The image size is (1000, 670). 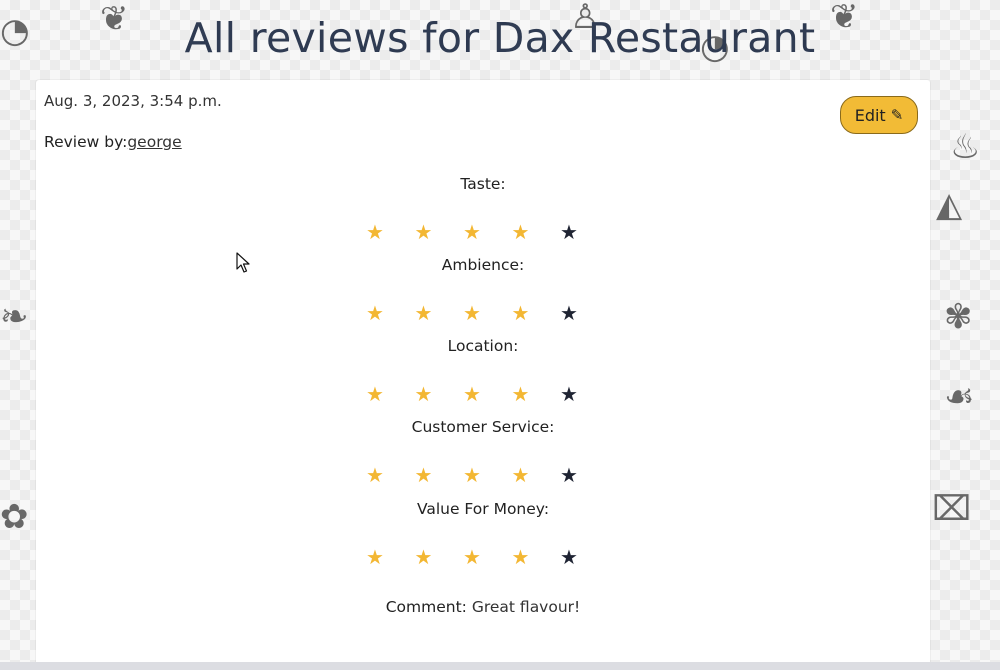 What do you see at coordinates (483, 184) in the screenshot?
I see `rating-label-taste: Taste:` at bounding box center [483, 184].